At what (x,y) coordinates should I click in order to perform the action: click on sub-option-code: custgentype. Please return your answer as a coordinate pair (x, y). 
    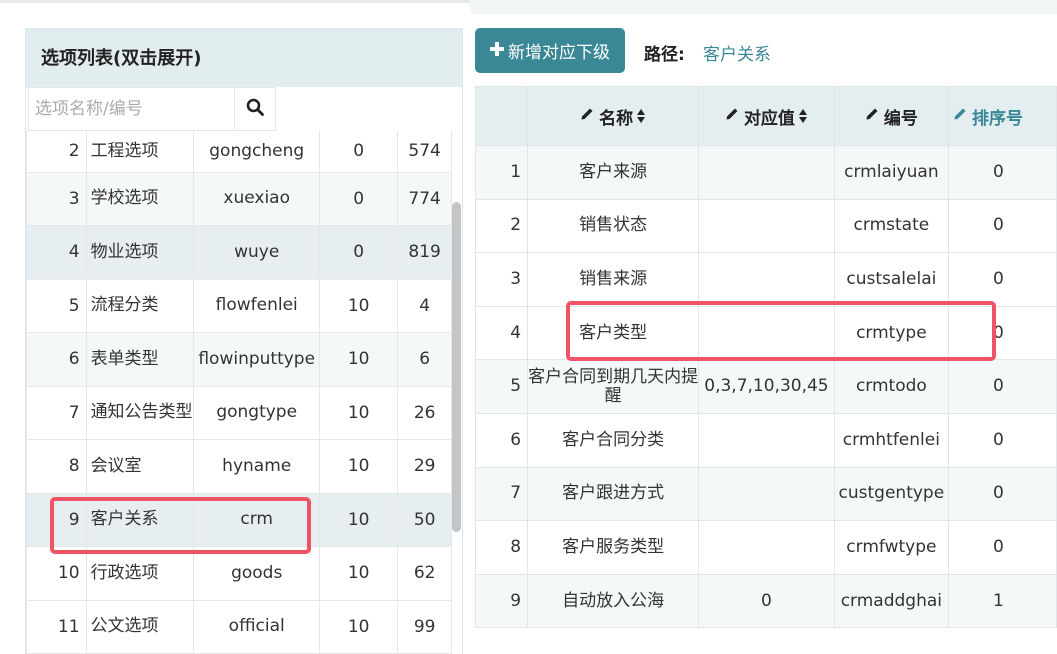
    Looking at the image, I should click on (891, 494).